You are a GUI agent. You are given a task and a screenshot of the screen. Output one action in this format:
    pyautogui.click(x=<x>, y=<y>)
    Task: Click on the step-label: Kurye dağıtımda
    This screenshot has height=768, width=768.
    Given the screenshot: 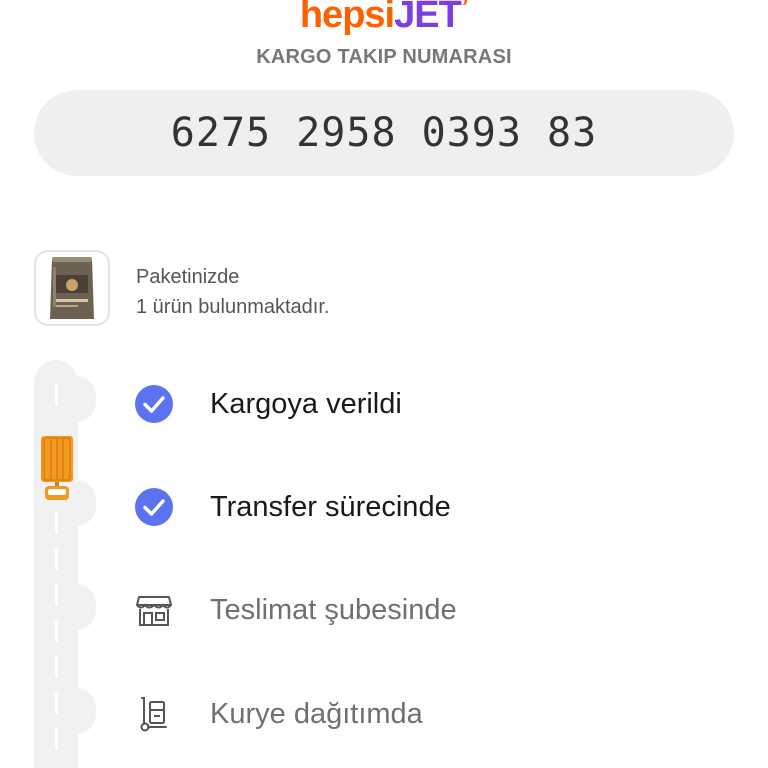 What is the action you would take?
    pyautogui.click(x=316, y=713)
    